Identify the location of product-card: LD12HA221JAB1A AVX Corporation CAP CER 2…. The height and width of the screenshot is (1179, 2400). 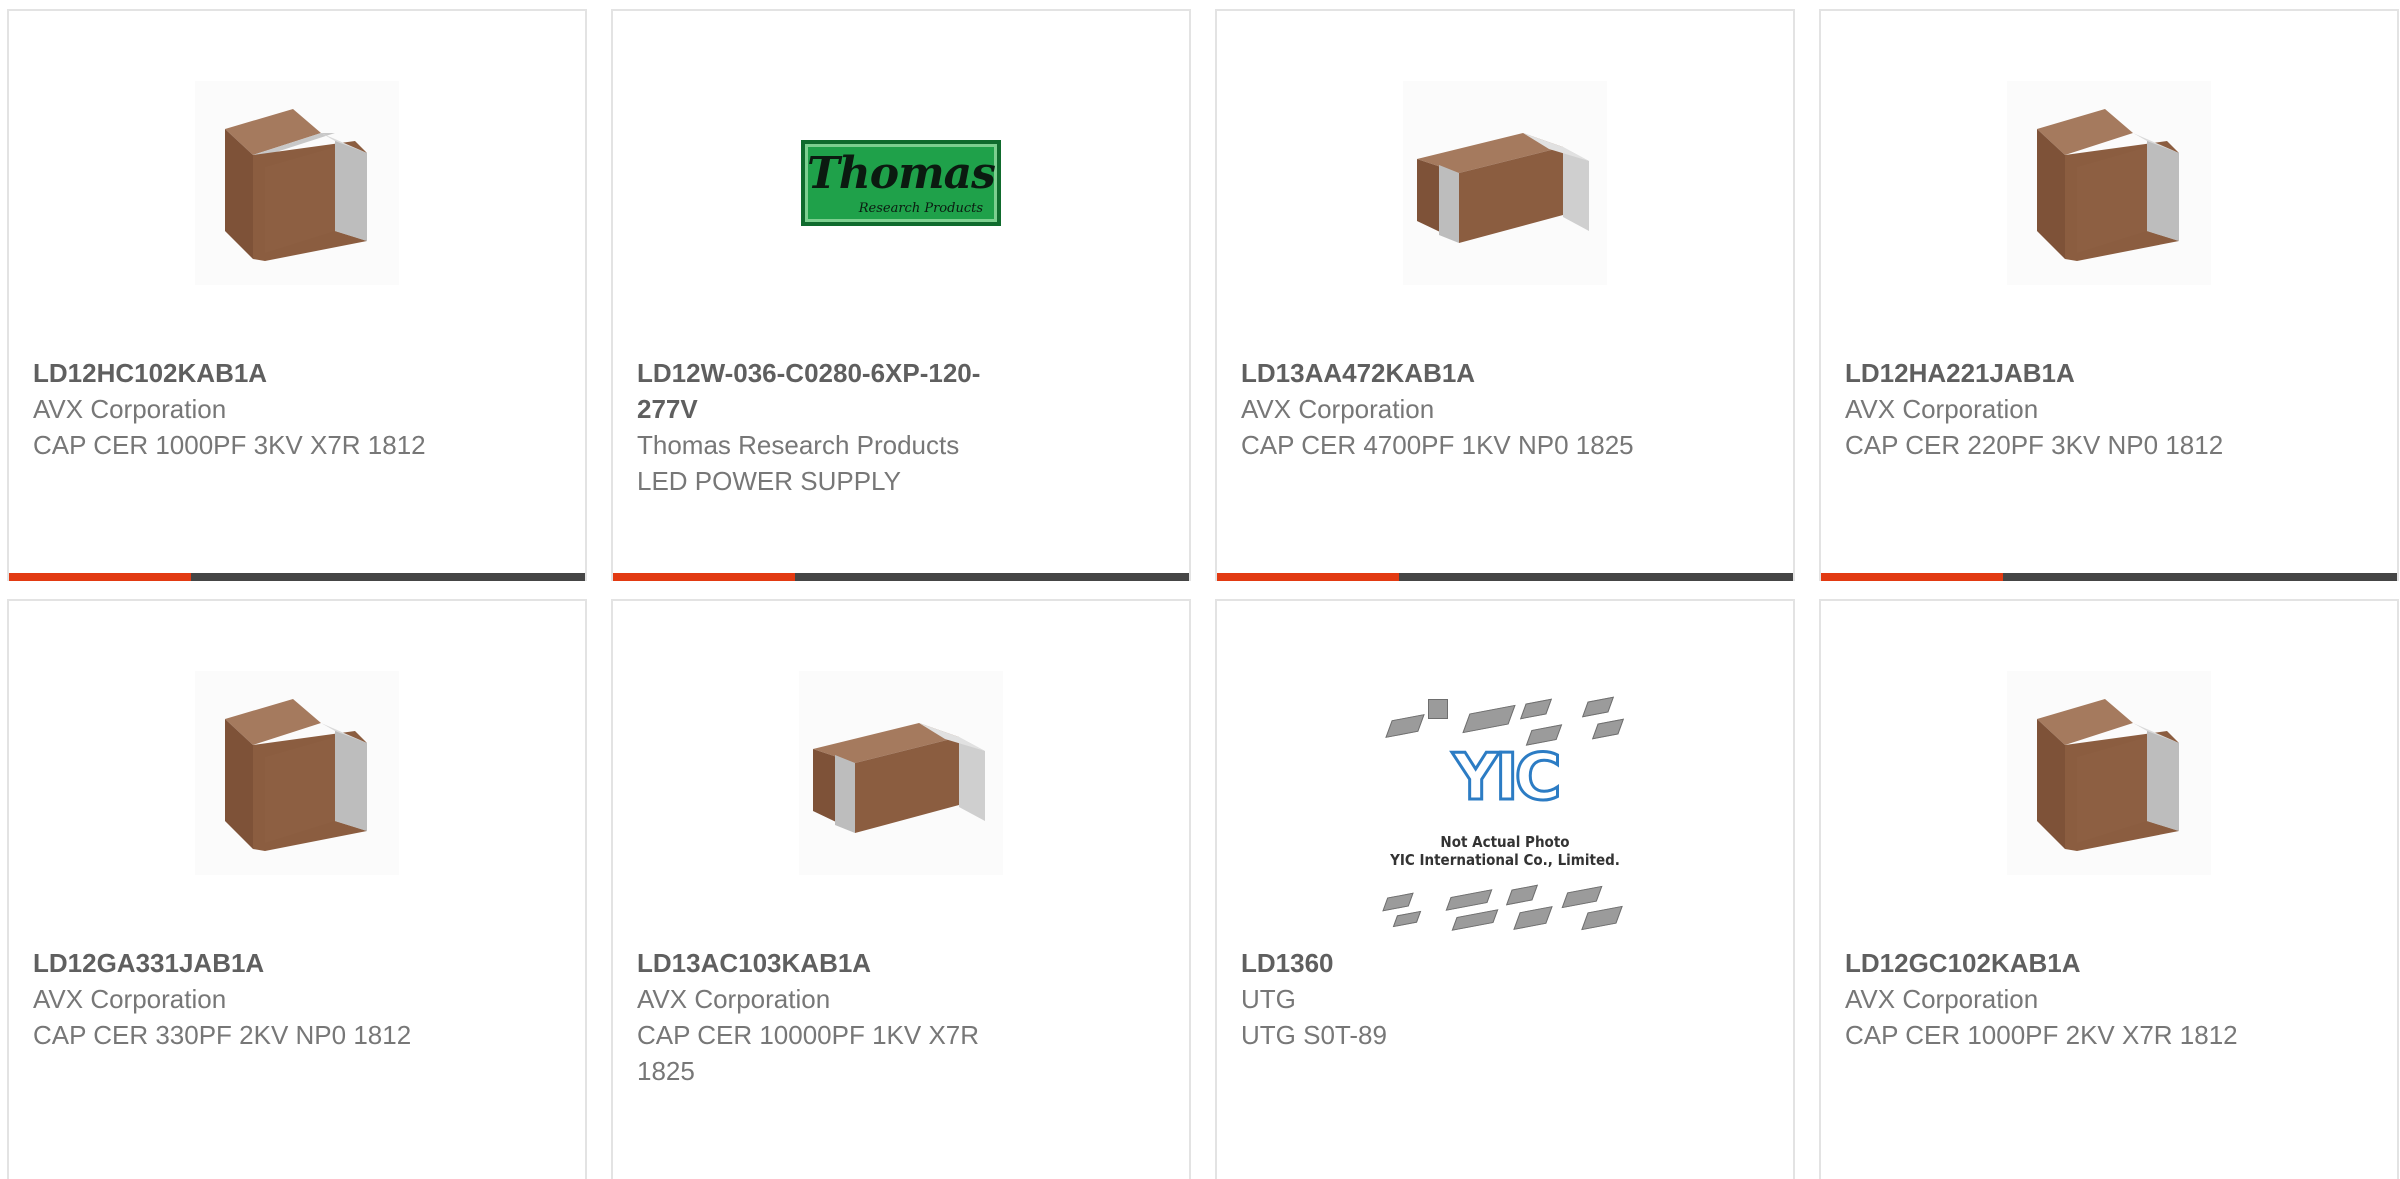
(2109, 295).